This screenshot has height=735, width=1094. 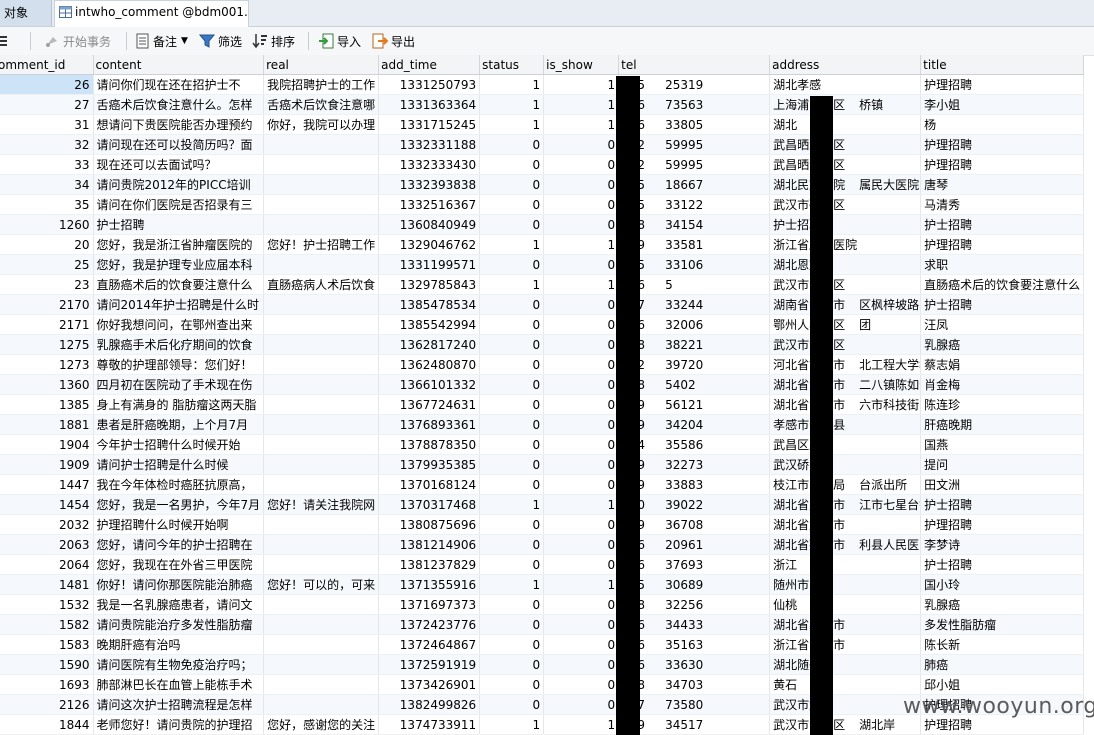 I want to click on address-cell: 湖北省武汉市, so click(x=845, y=524).